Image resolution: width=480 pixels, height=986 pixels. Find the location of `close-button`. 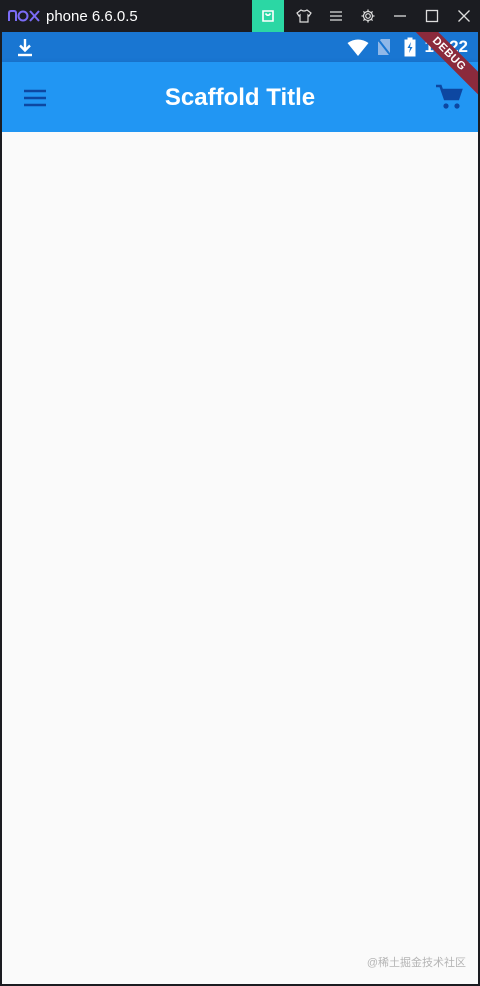

close-button is located at coordinates (464, 16).